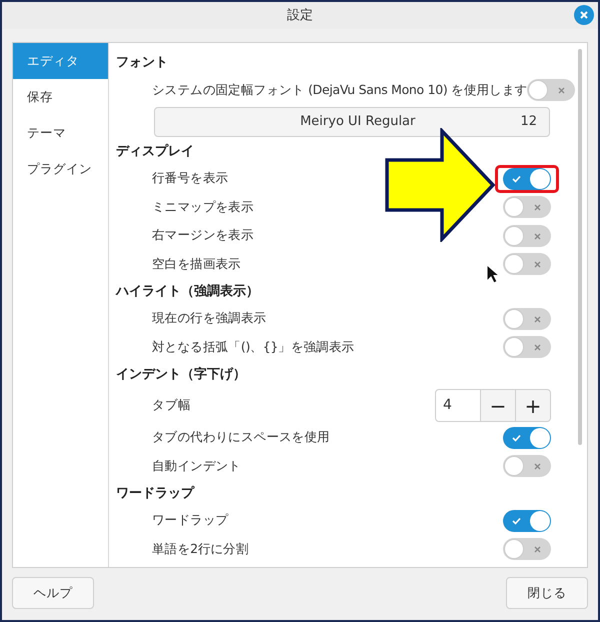 The image size is (600, 622). I want to click on increment-button: +, so click(533, 405).